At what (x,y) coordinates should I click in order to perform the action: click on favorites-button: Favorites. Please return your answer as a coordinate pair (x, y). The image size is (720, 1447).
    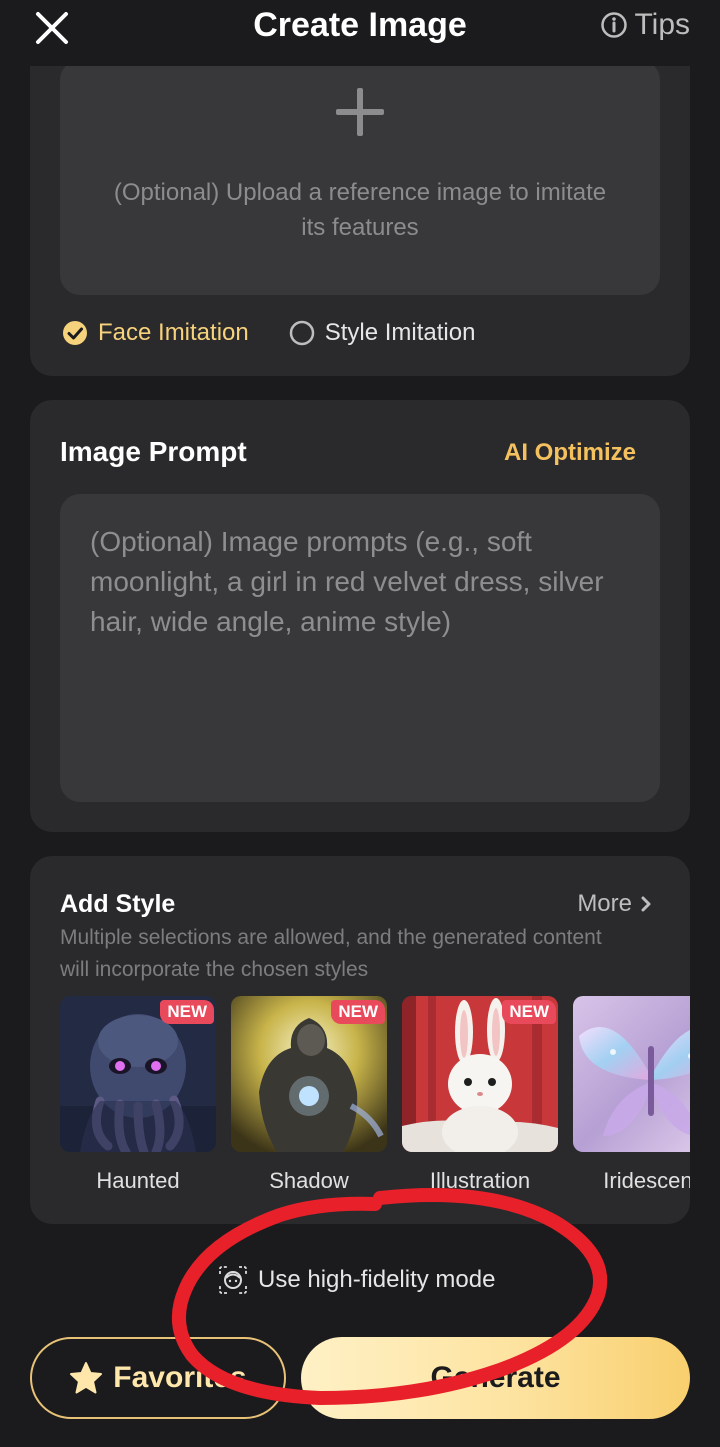
    Looking at the image, I should click on (158, 1378).